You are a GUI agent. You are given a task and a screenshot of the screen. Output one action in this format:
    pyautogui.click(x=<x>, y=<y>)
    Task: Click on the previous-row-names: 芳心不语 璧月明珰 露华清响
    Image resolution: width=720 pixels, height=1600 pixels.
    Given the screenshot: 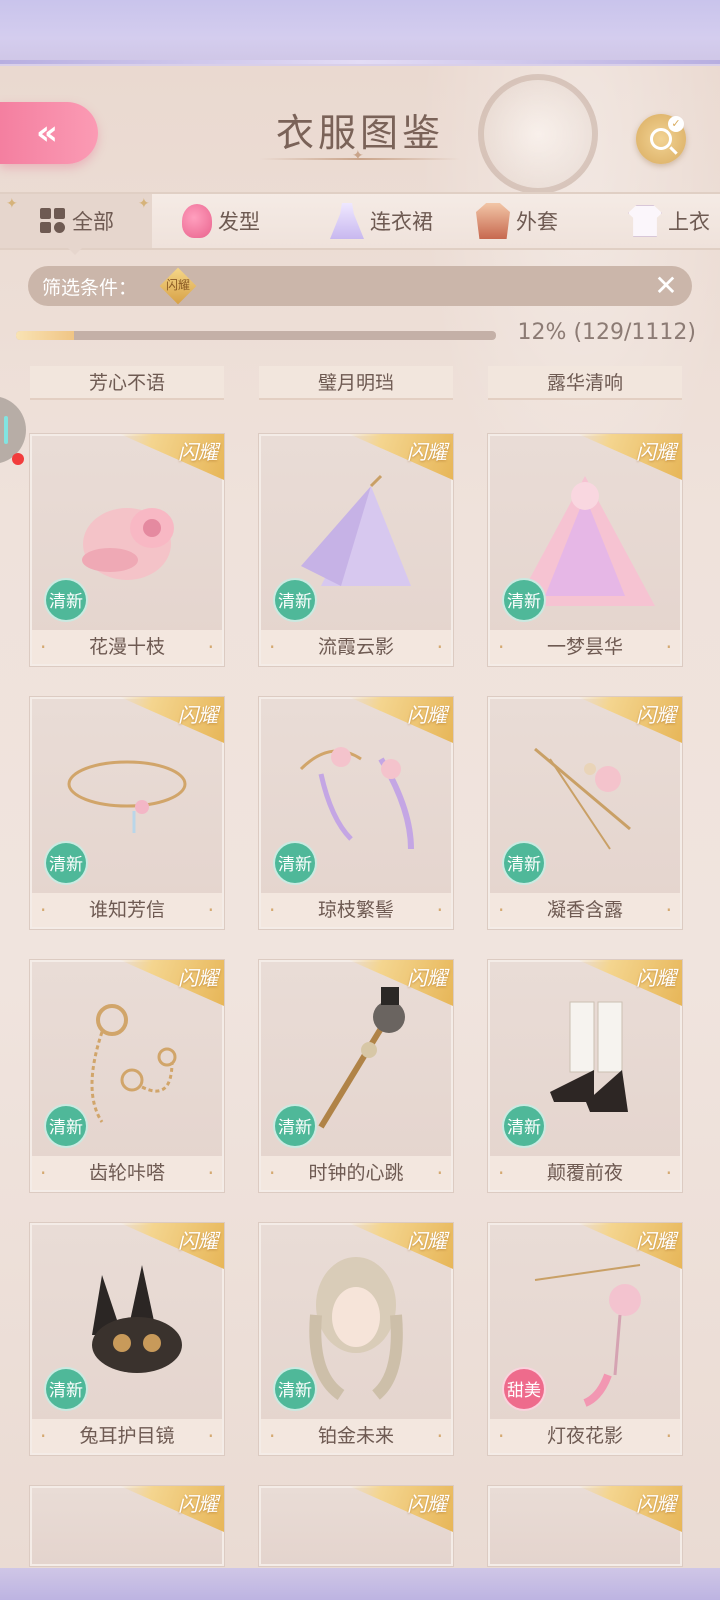 What is the action you would take?
    pyautogui.click(x=360, y=384)
    